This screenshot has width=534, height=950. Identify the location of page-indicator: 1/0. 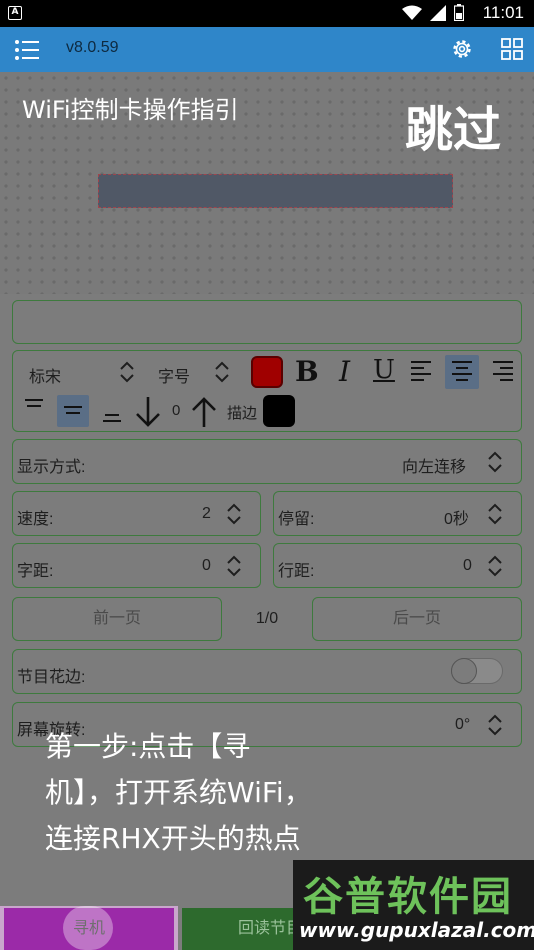
(267, 618).